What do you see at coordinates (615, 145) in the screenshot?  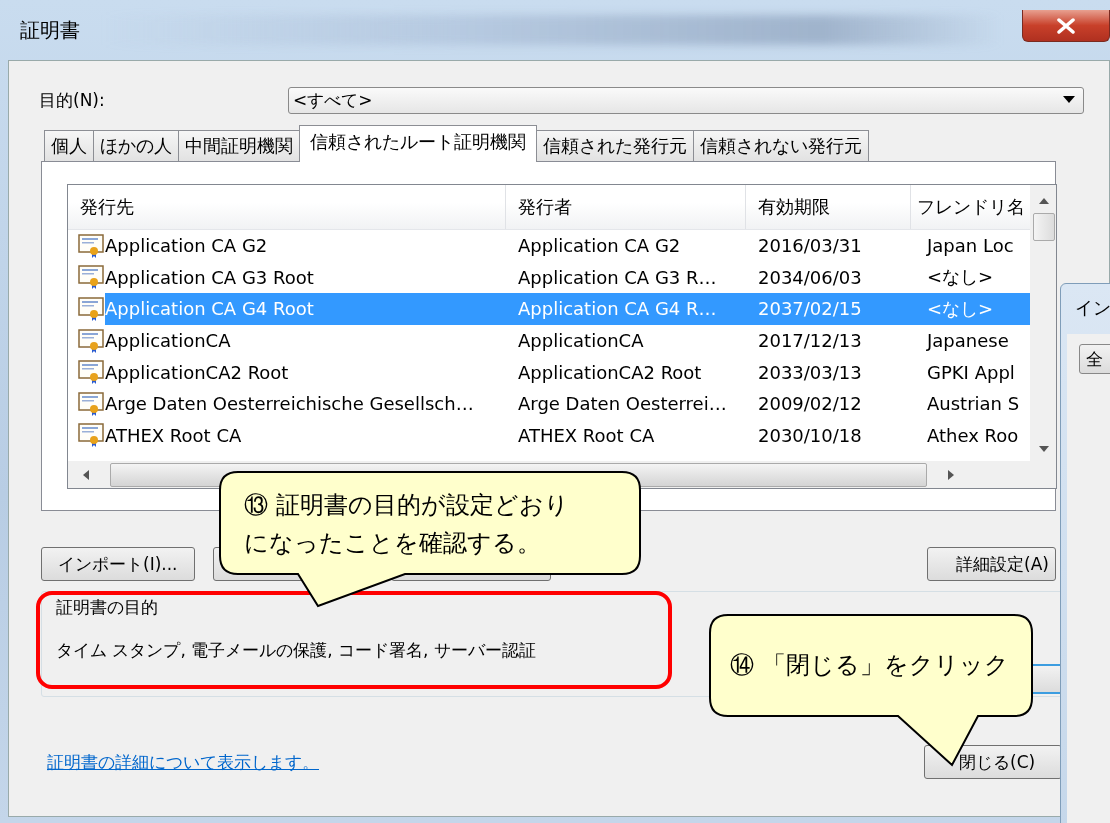 I see `tab: 信頼された発行元` at bounding box center [615, 145].